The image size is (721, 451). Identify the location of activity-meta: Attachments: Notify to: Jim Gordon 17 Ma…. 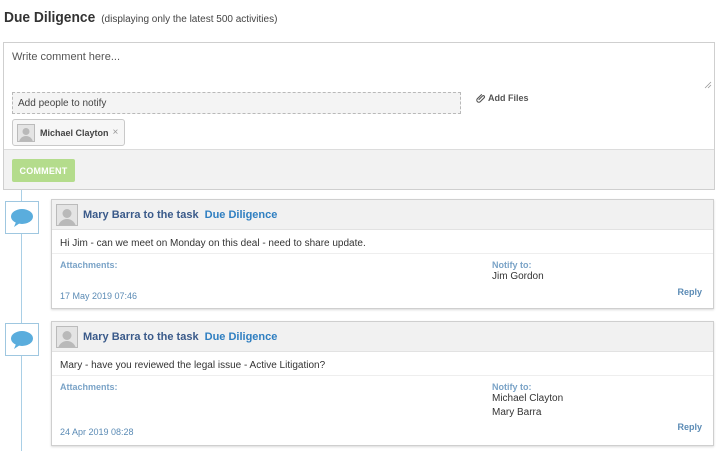
(382, 282).